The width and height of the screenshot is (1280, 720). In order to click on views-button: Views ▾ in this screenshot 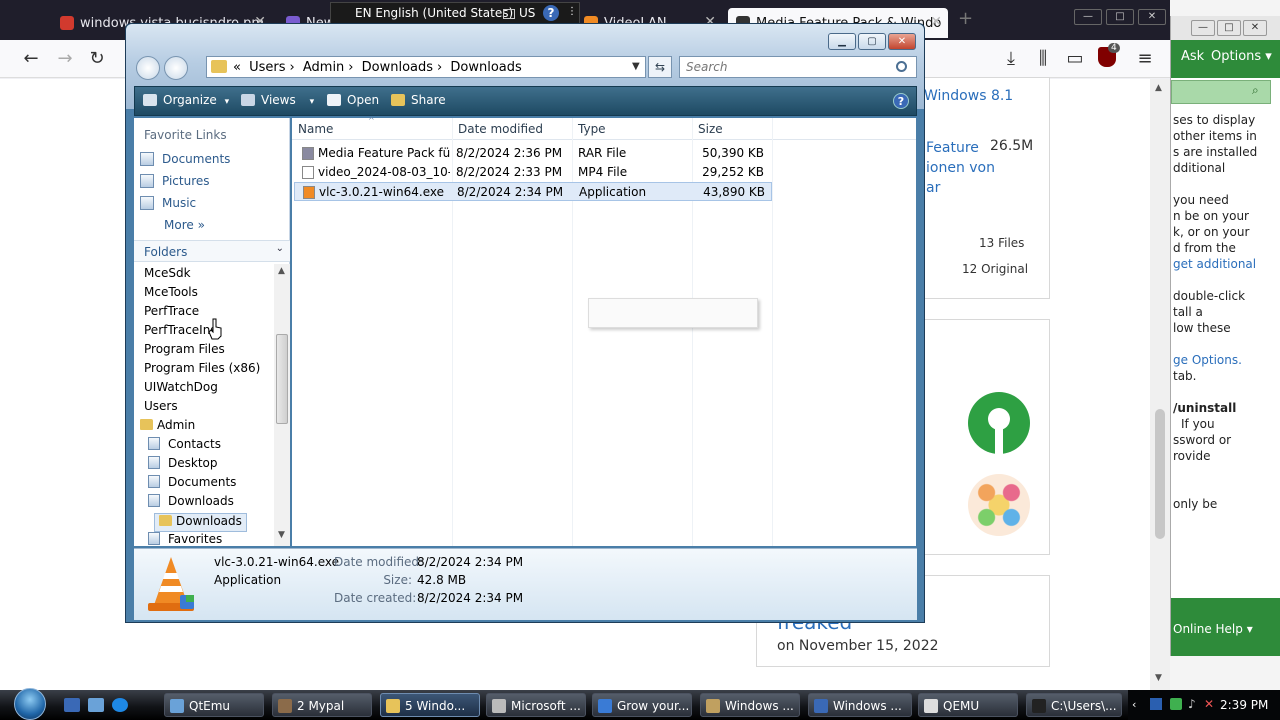, I will do `click(277, 100)`.